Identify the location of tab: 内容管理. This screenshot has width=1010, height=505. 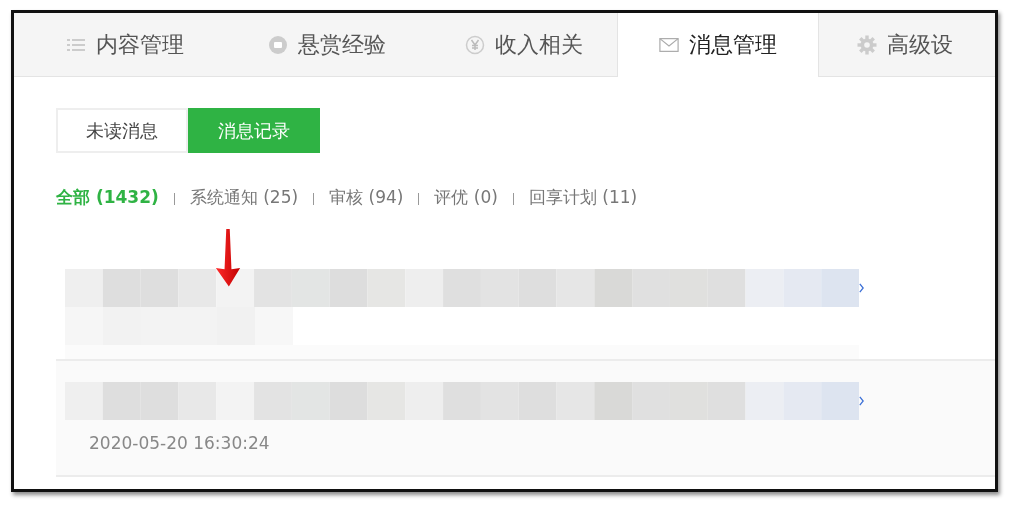
(125, 45).